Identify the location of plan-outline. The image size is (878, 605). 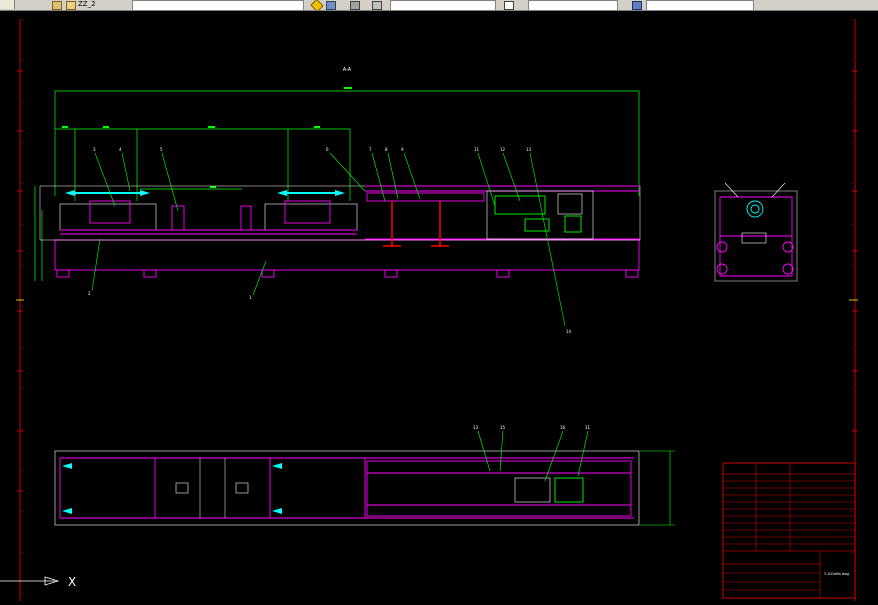
(347, 488).